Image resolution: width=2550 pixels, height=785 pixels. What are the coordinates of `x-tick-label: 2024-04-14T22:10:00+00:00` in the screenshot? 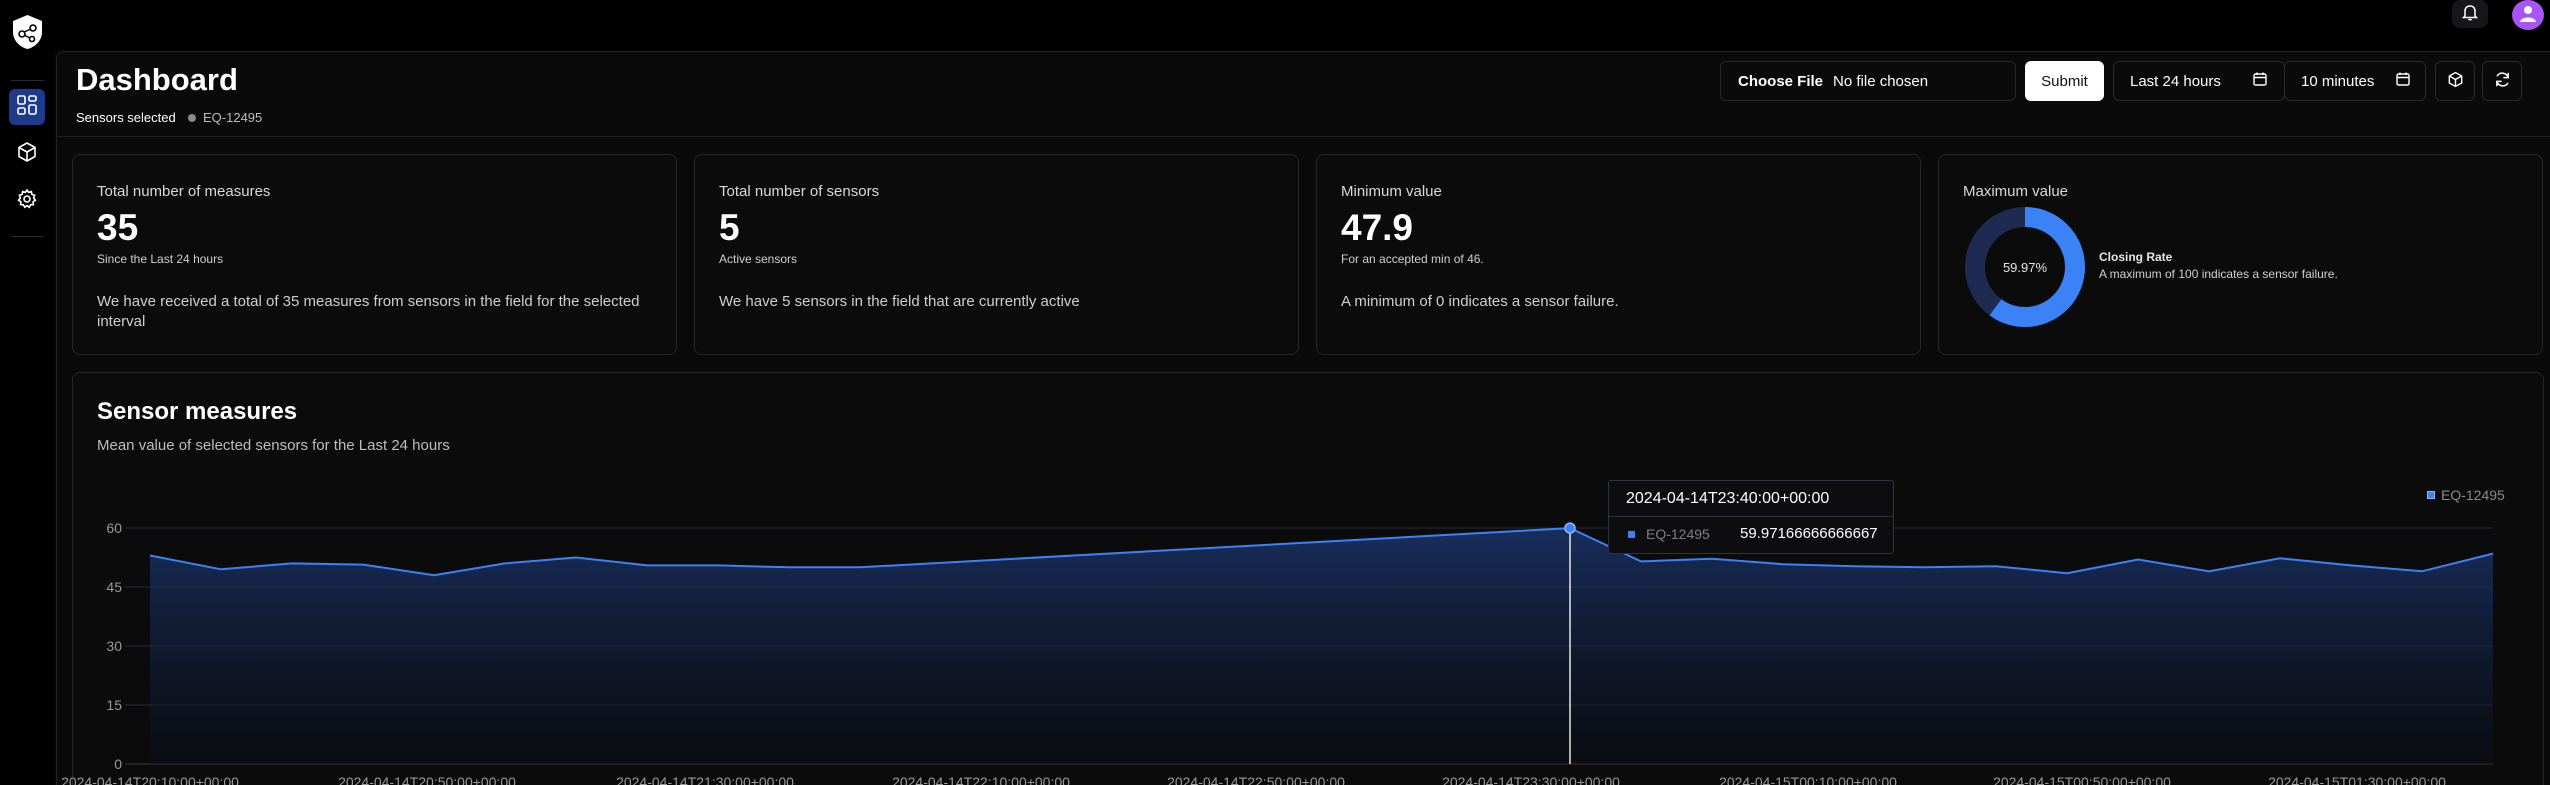 It's located at (981, 779).